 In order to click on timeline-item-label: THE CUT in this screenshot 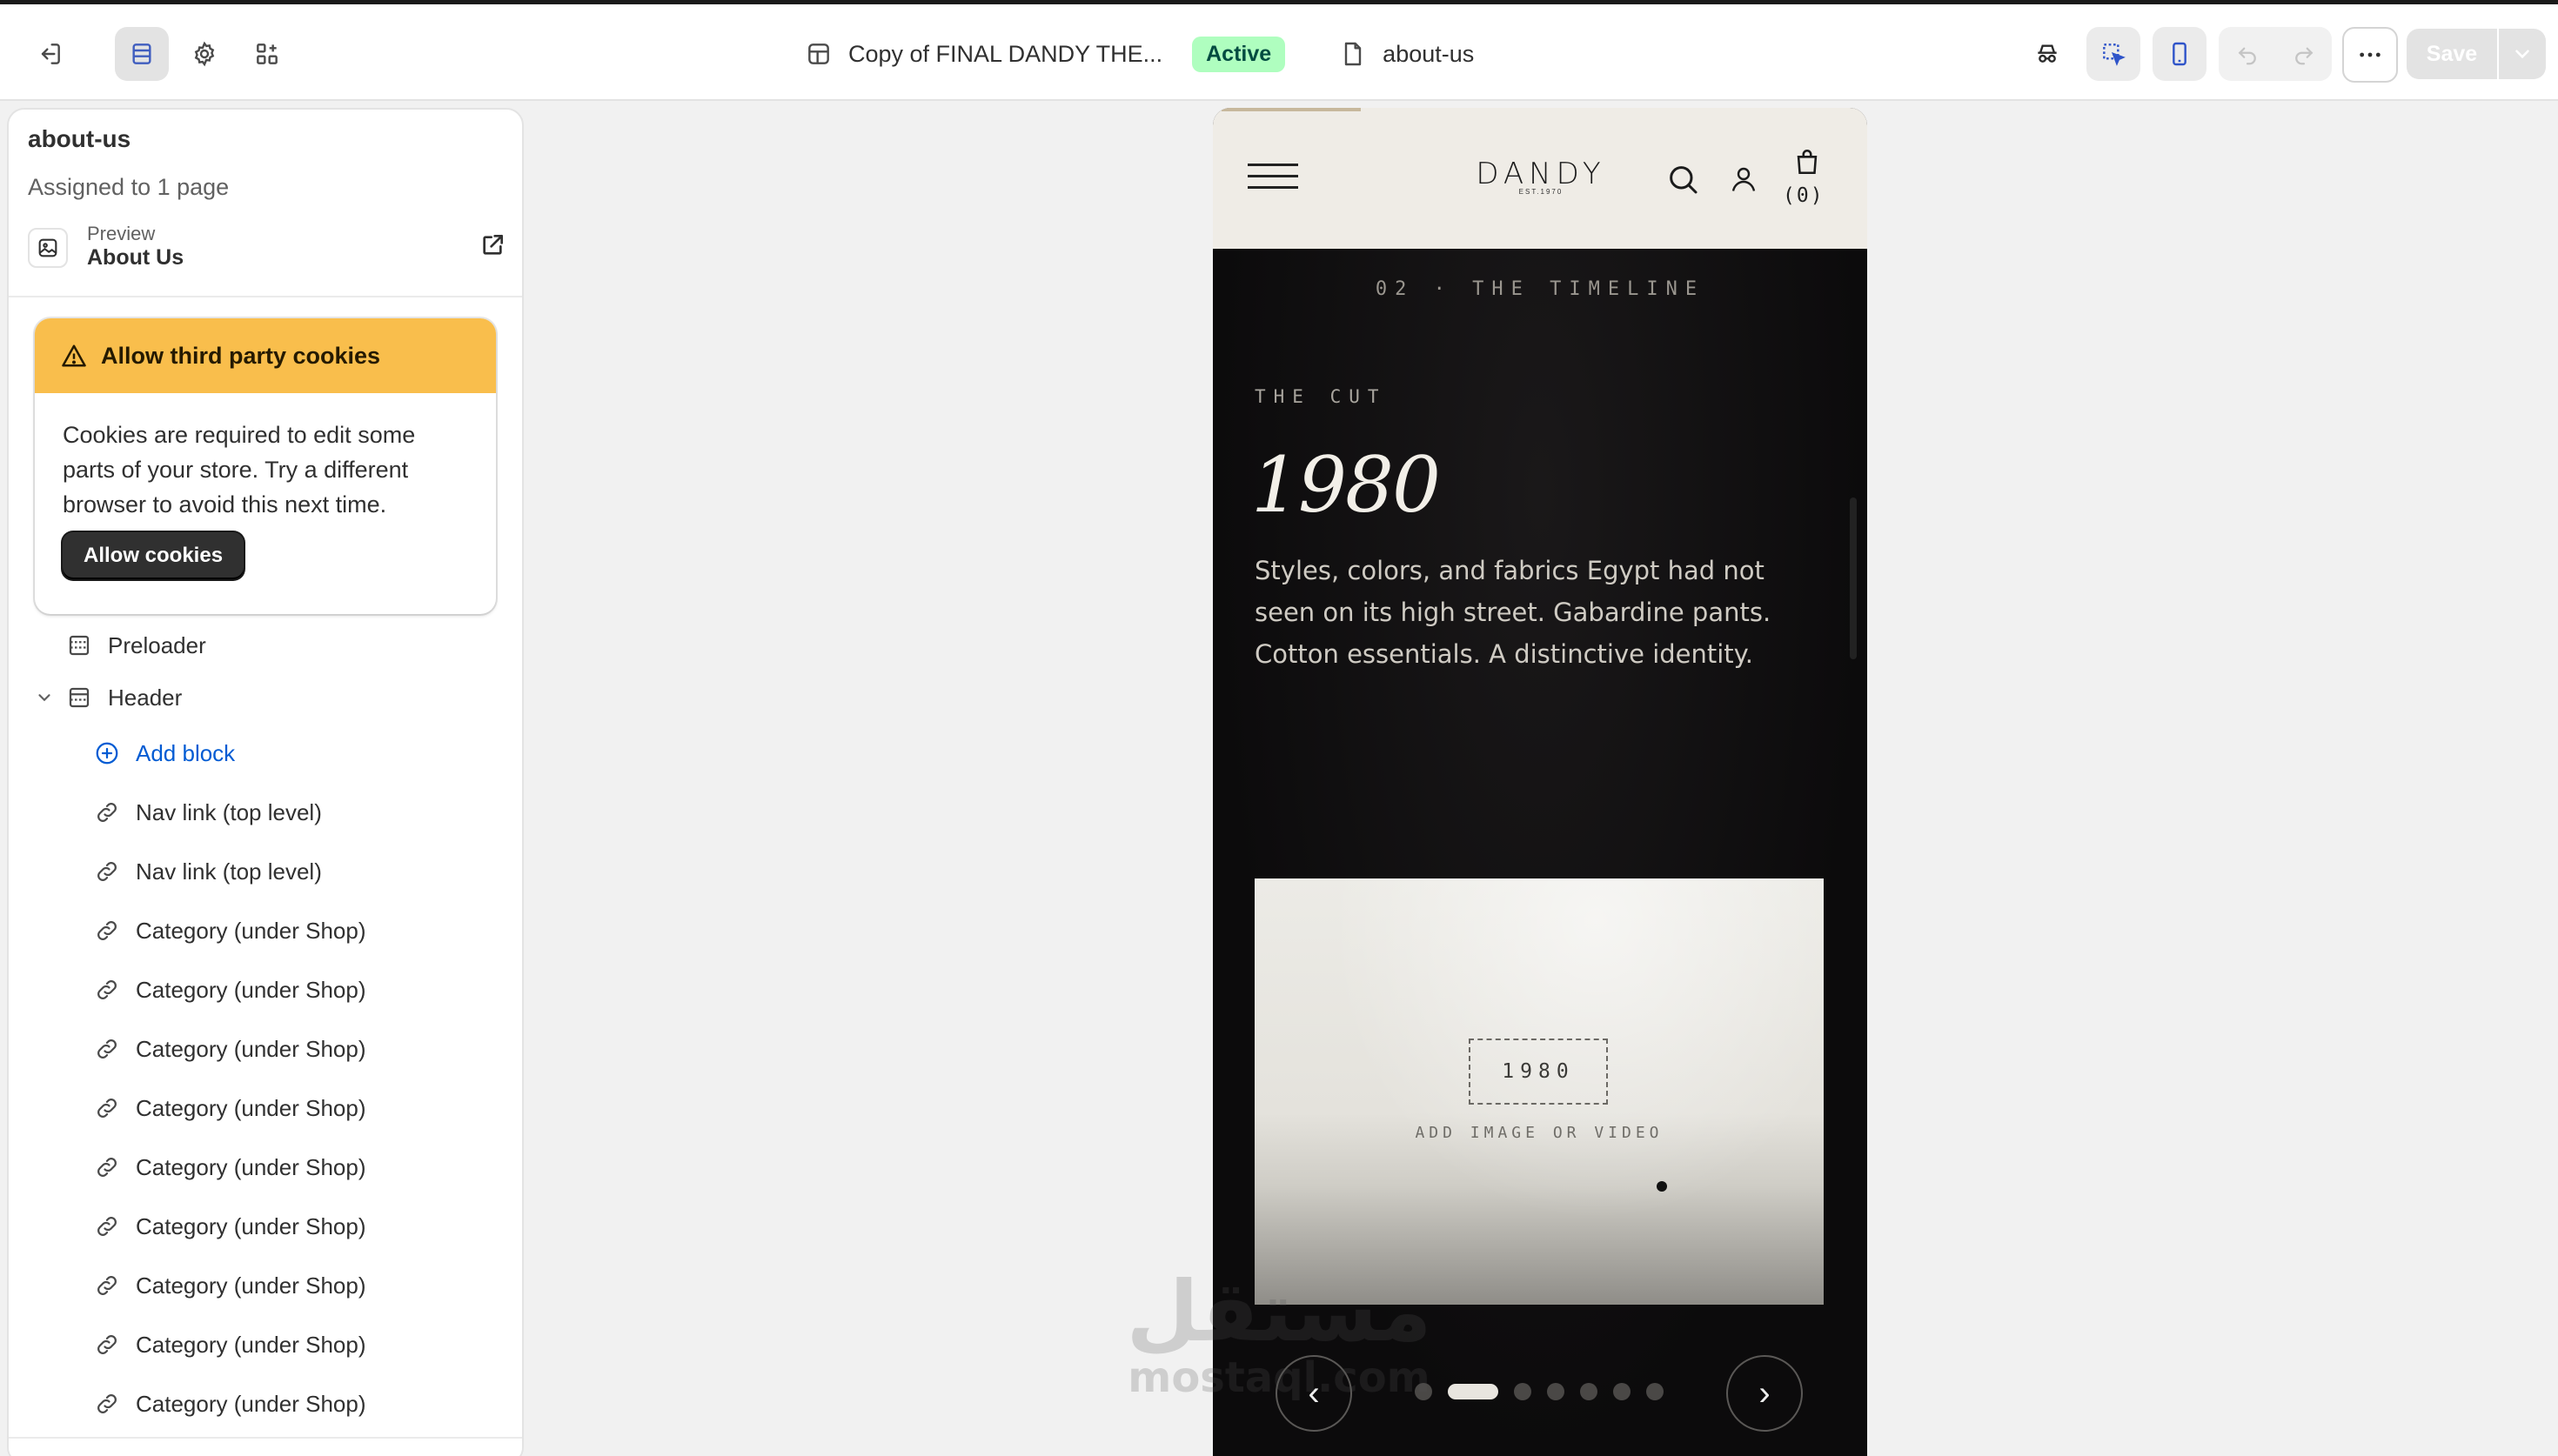, I will do `click(1321, 396)`.